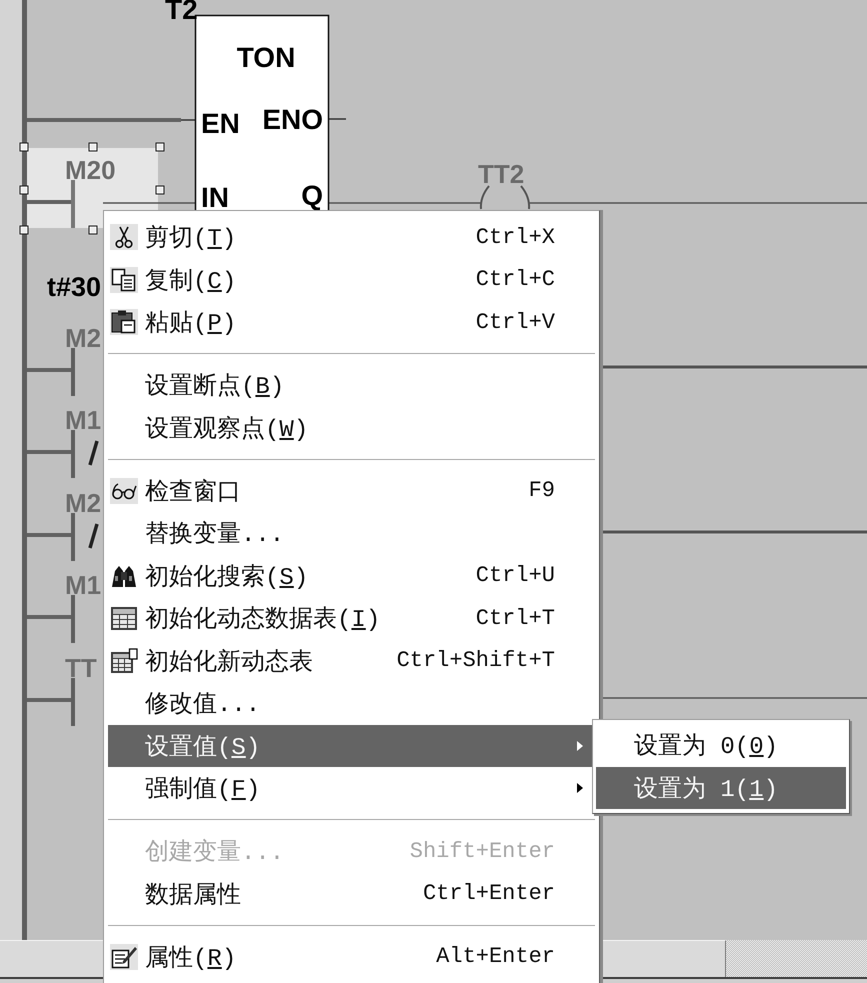 This screenshot has height=983, width=867. Describe the element at coordinates (351, 322) in the screenshot. I see `menu-item: 粘贴(P) Ctrl+V` at that location.